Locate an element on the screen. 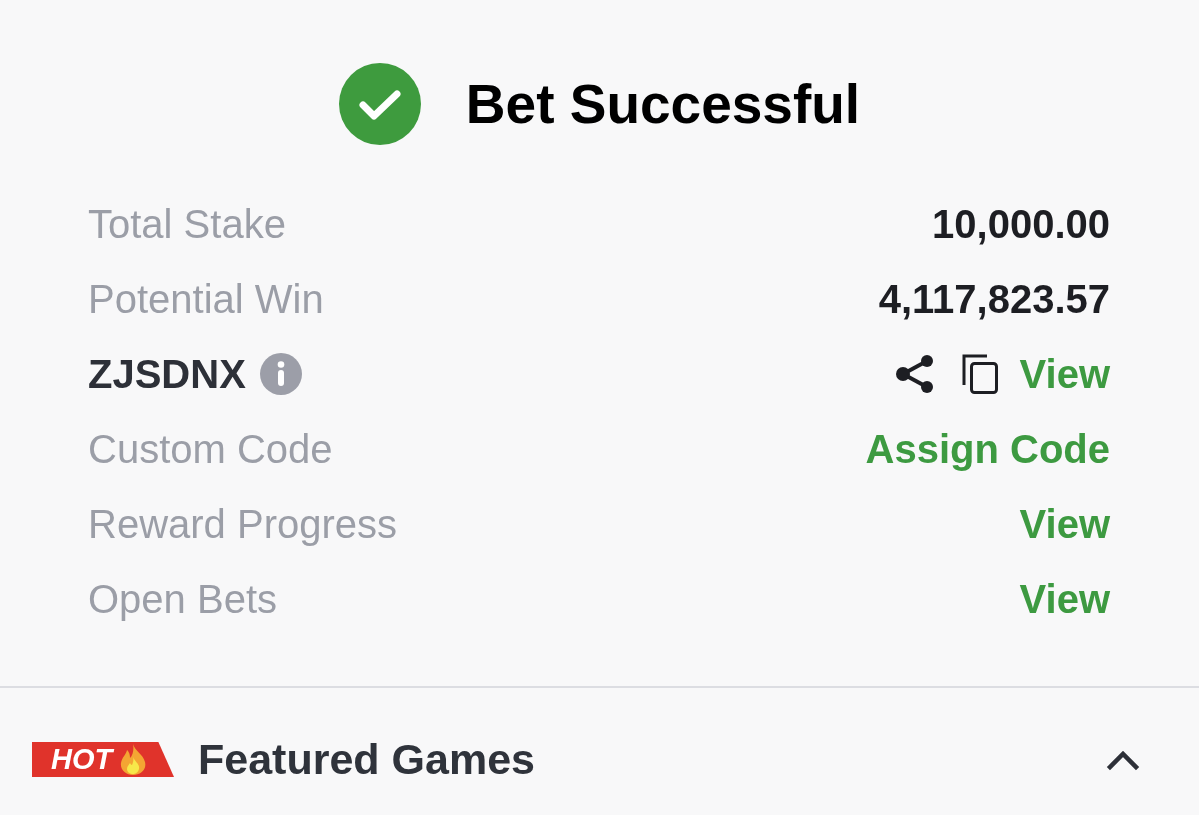 This screenshot has width=1199, height=815. section-title: Featured Games is located at coordinates (366, 759).